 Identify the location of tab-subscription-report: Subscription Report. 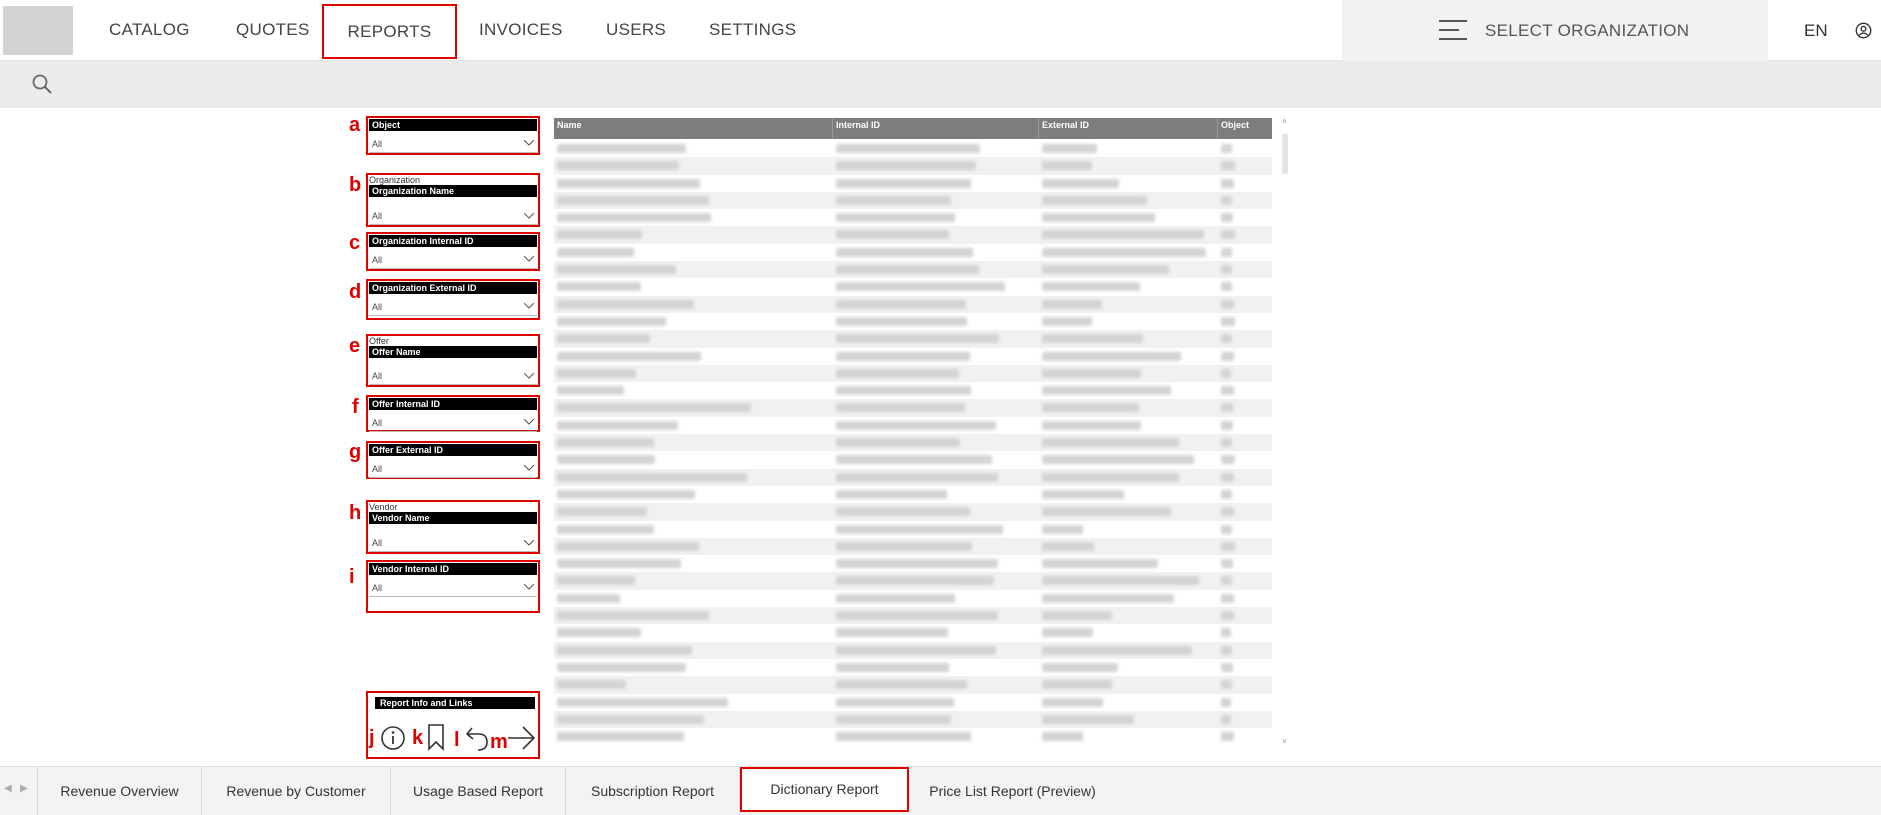
(653, 791).